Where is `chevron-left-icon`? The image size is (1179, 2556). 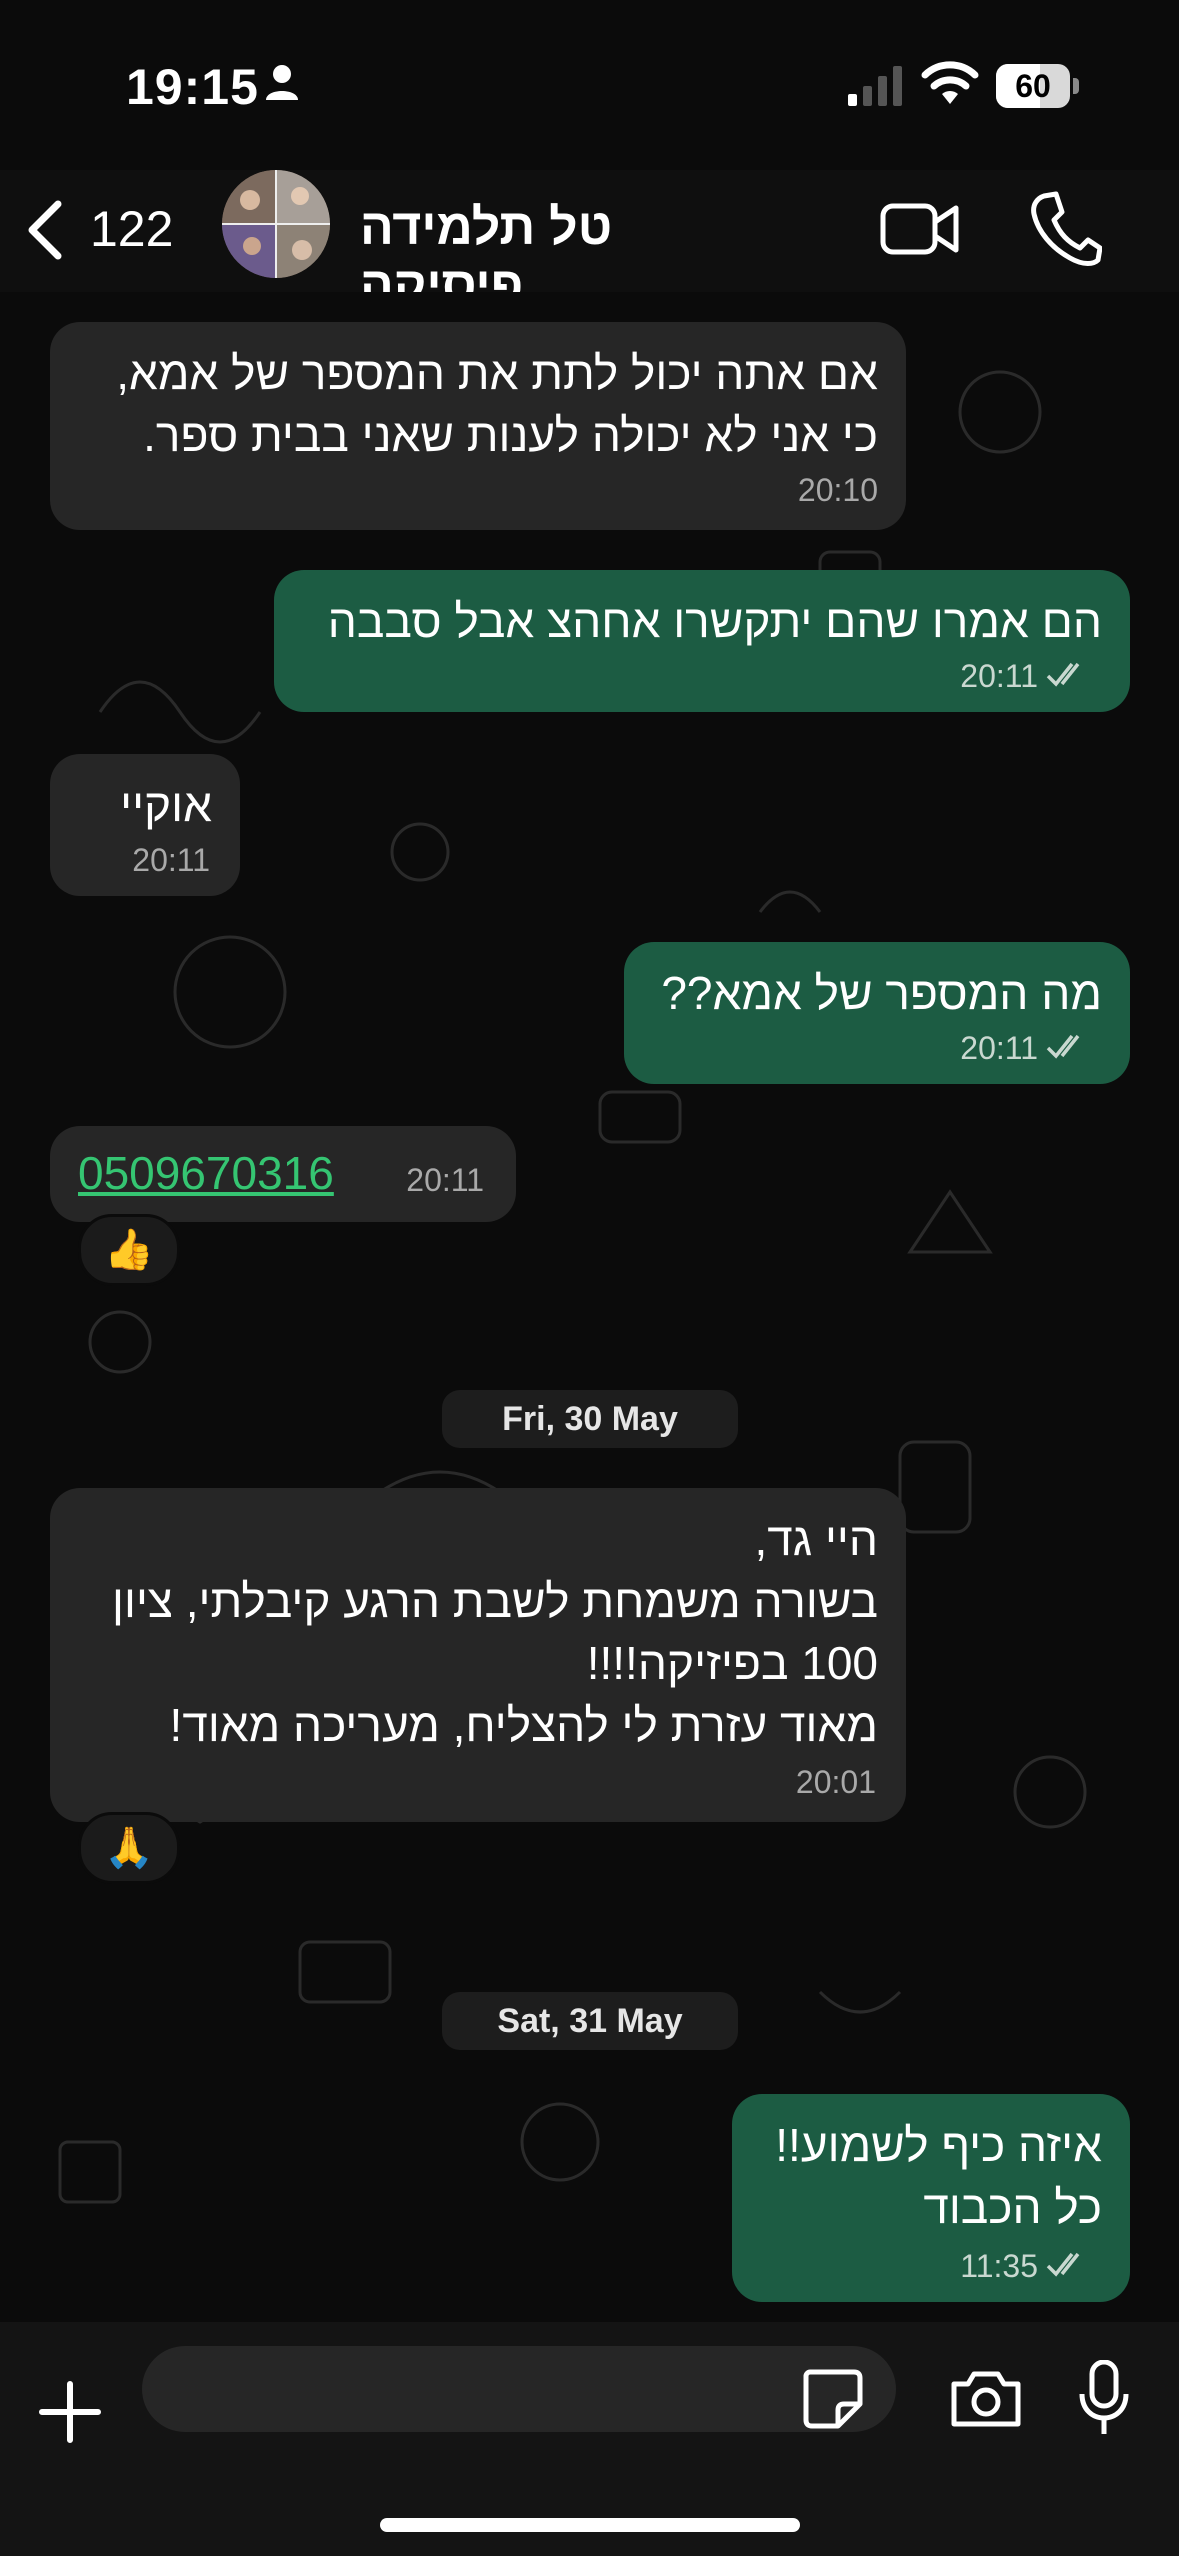
chevron-left-icon is located at coordinates (48, 230).